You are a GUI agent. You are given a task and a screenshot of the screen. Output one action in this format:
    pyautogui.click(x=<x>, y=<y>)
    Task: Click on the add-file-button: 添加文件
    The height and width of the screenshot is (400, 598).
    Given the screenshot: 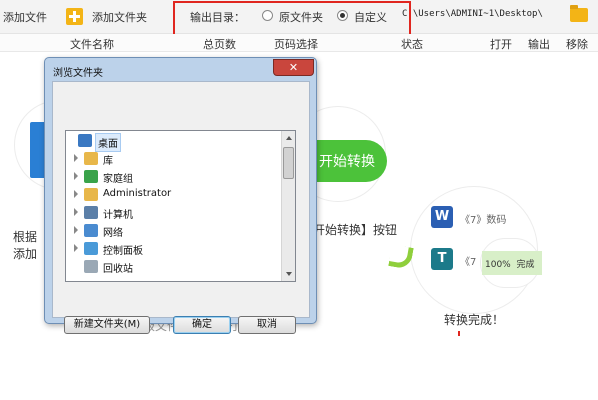 What is the action you would take?
    pyautogui.click(x=25, y=17)
    